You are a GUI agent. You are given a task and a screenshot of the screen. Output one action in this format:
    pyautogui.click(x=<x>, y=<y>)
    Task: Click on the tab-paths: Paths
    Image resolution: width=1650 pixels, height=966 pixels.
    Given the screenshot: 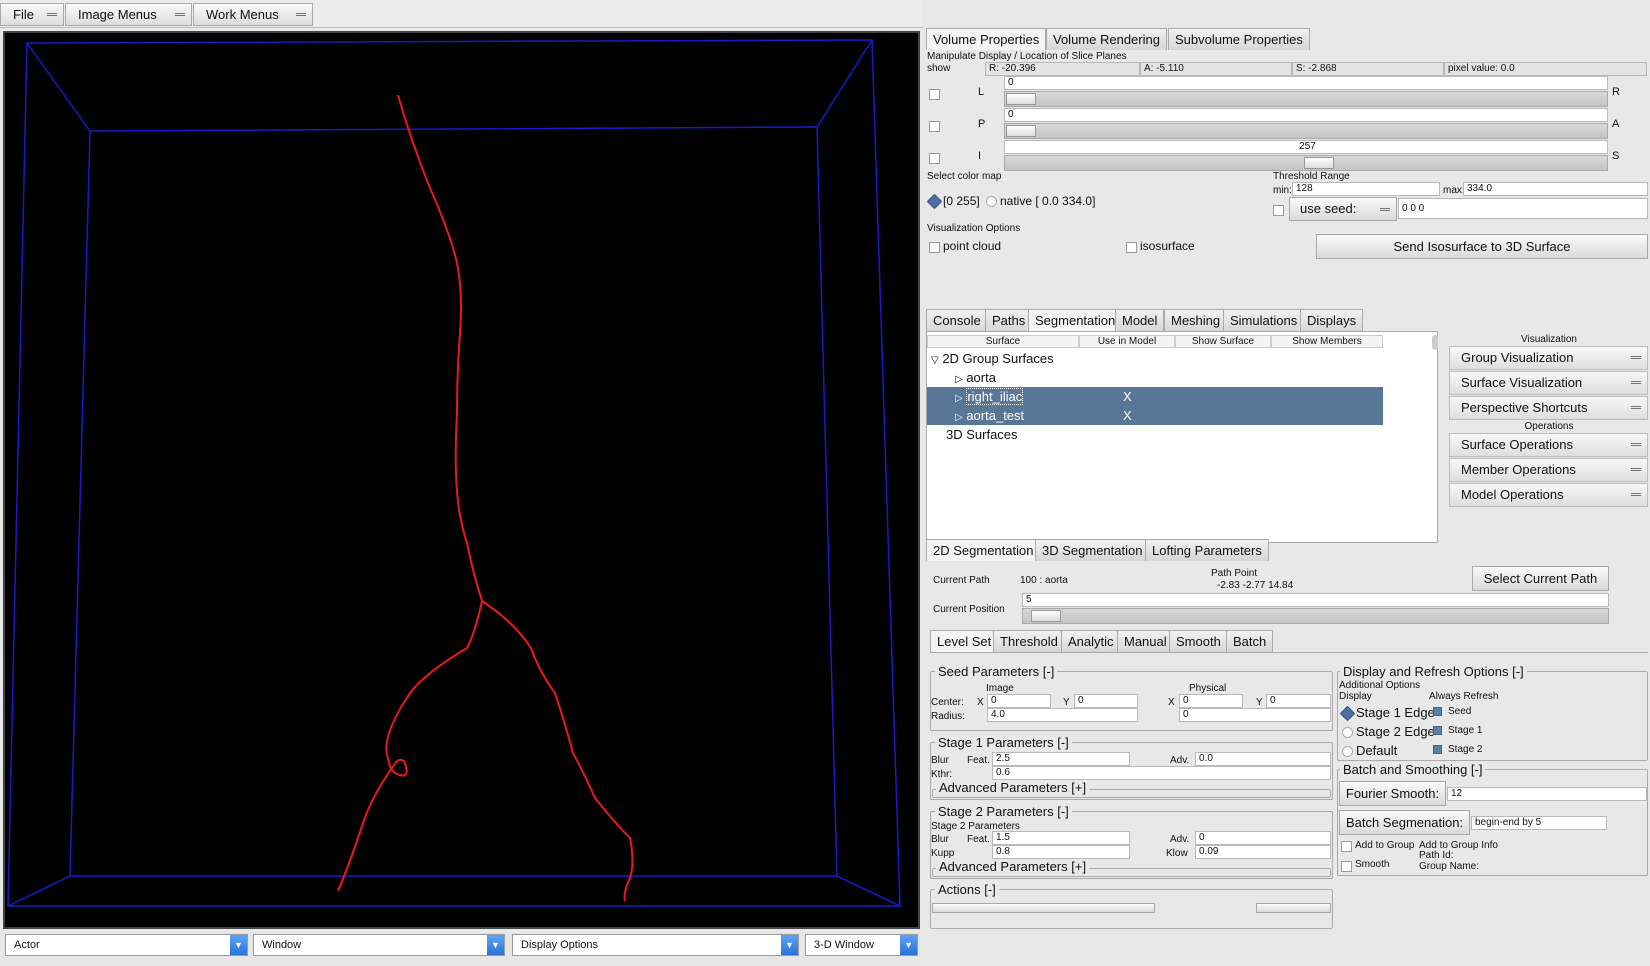 What is the action you would take?
    pyautogui.click(x=1009, y=320)
    